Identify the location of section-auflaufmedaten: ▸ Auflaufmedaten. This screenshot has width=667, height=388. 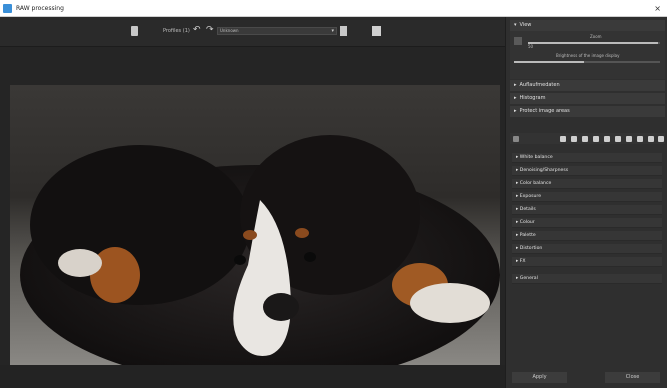
(587, 85).